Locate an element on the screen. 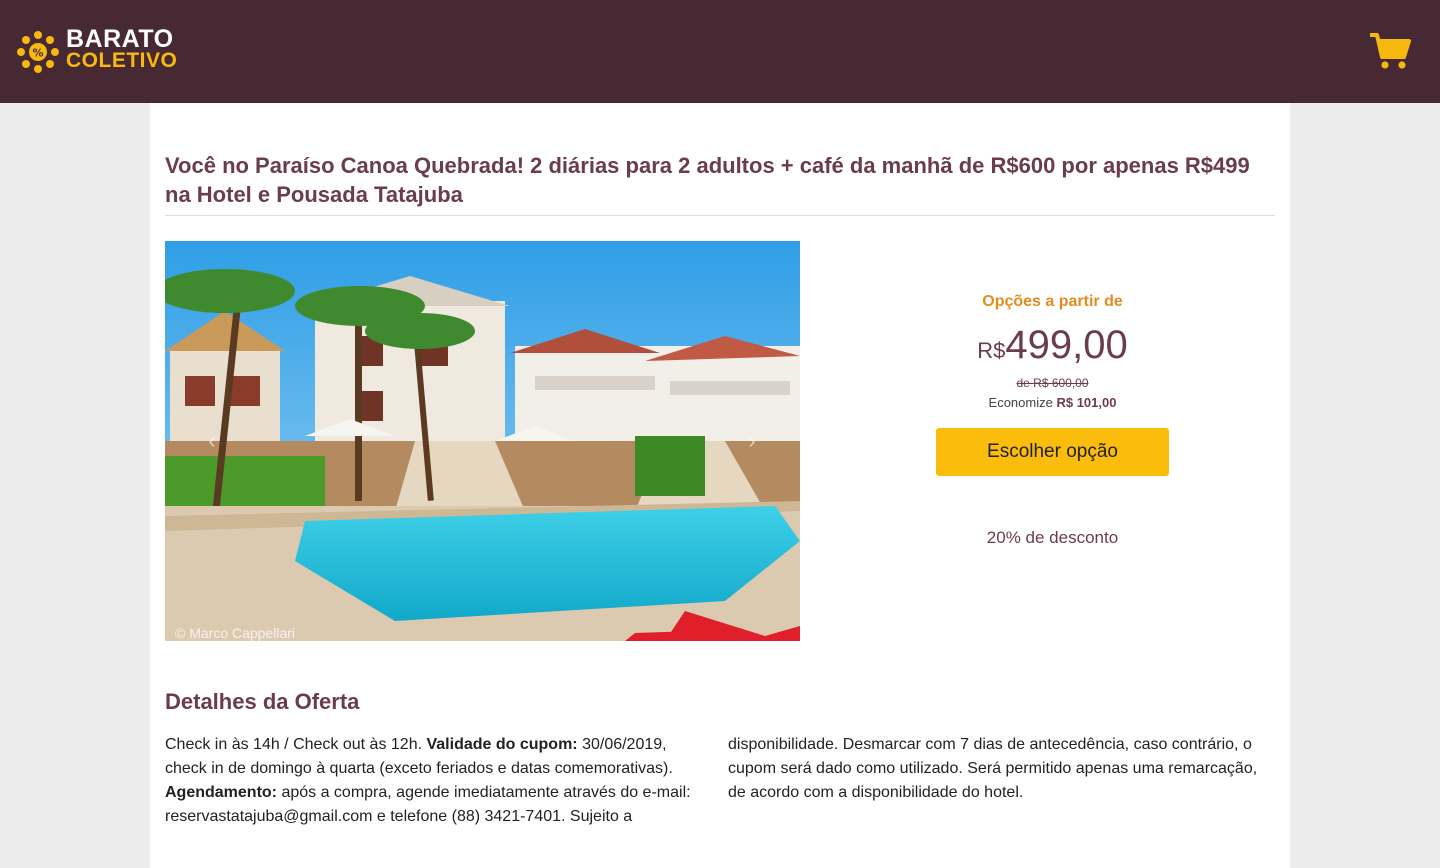 This screenshot has width=1440, height=868. savings: Economize R$ 101,00 is located at coordinates (1052, 402).